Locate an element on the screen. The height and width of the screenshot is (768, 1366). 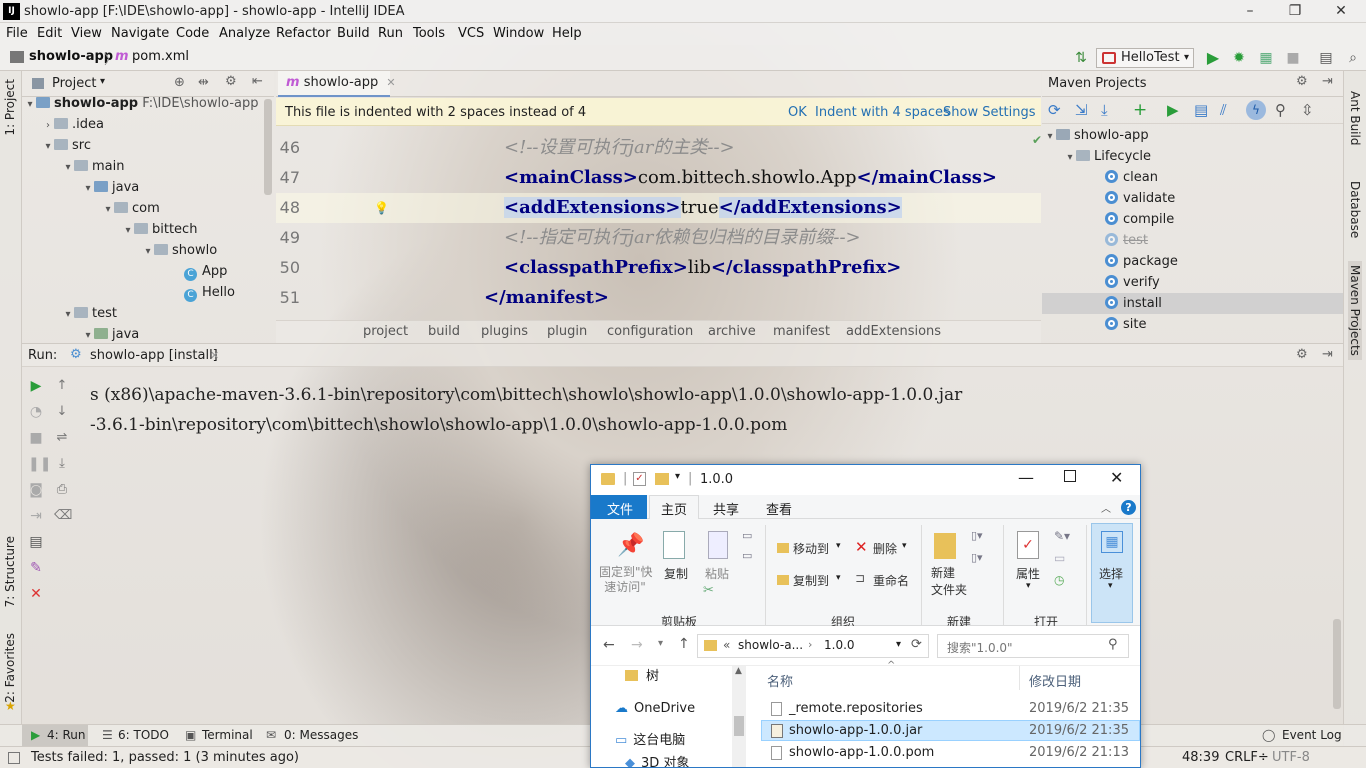
restore-icon: ❐ is located at coordinates (1295, 11).